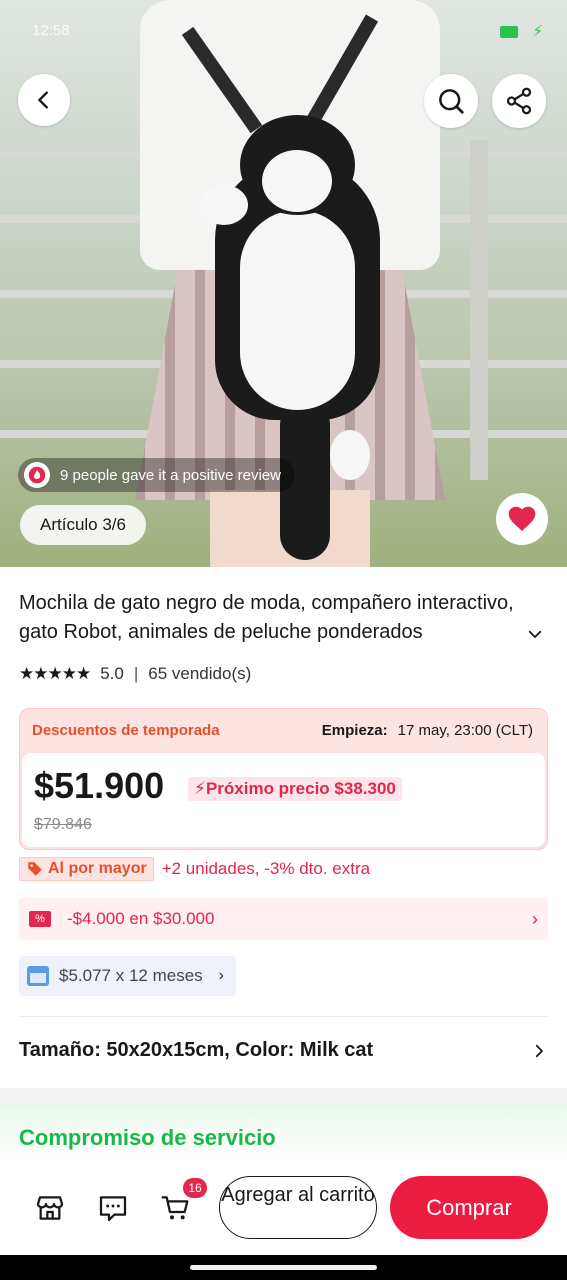 This screenshot has width=567, height=1280. What do you see at coordinates (131, 975) in the screenshot?
I see `installments-text: $5.077 x 12 meses` at bounding box center [131, 975].